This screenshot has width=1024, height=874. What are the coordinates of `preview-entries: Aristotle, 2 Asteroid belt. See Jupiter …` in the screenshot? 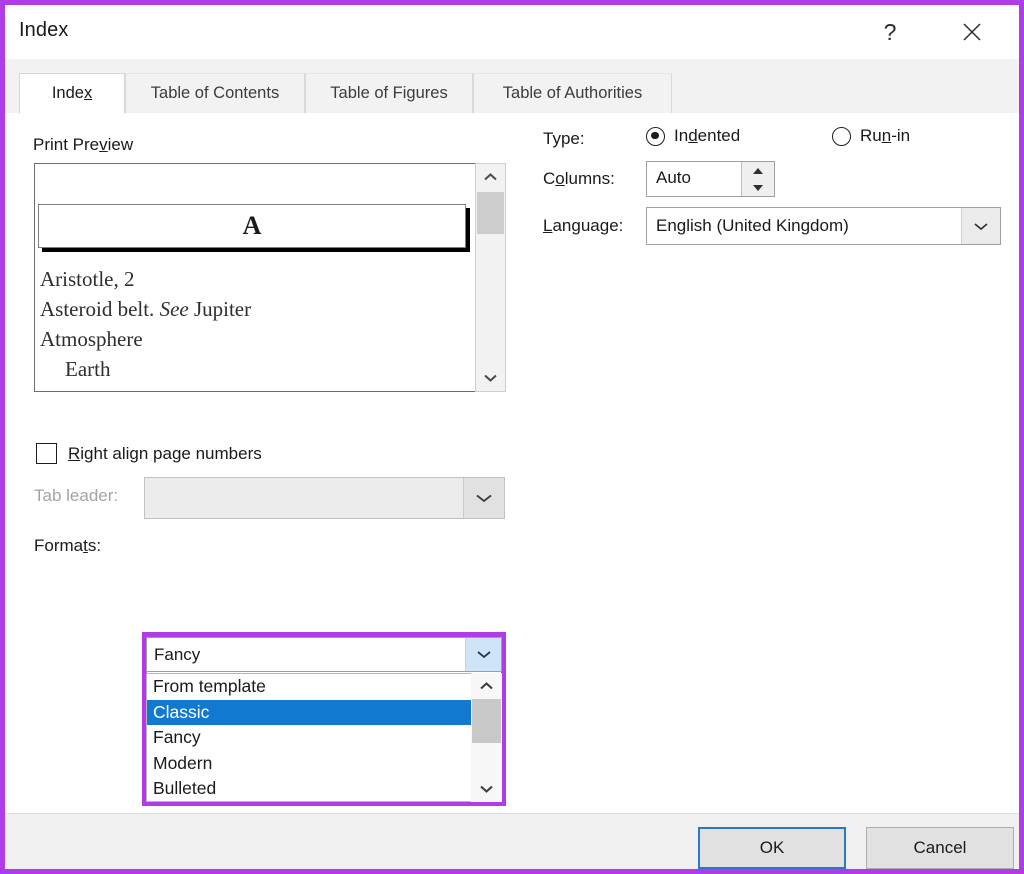 It's located at (255, 324).